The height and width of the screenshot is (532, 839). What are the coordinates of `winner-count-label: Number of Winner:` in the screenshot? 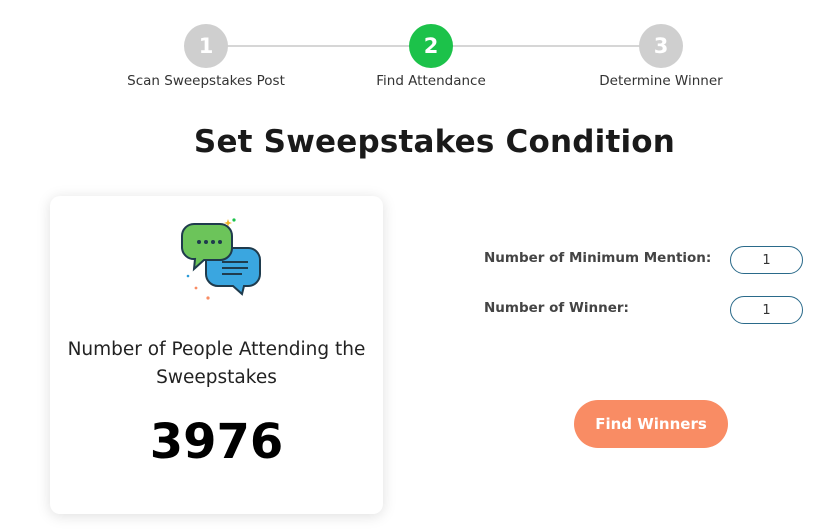 It's located at (556, 308).